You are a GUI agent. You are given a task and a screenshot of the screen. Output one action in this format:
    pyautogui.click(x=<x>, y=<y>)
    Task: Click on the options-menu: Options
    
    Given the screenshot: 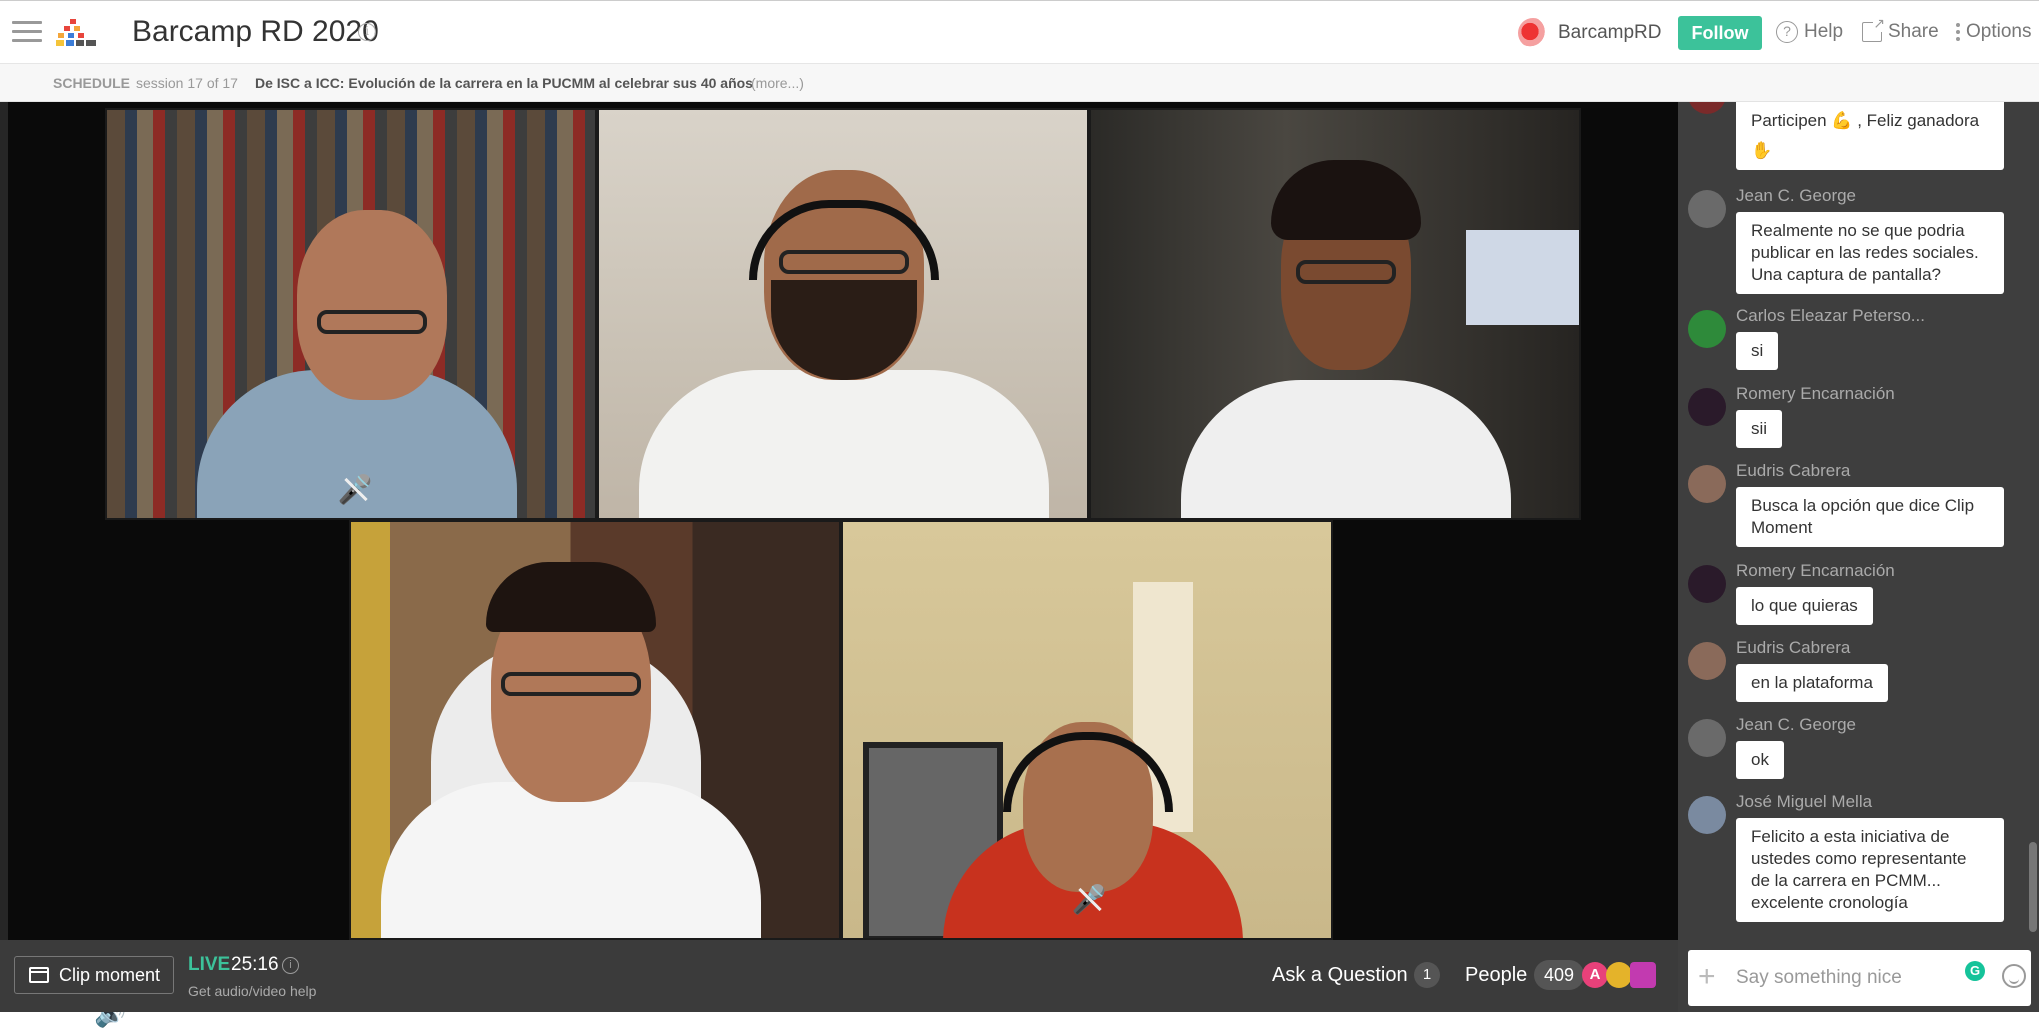 What is the action you would take?
    pyautogui.click(x=1993, y=32)
    